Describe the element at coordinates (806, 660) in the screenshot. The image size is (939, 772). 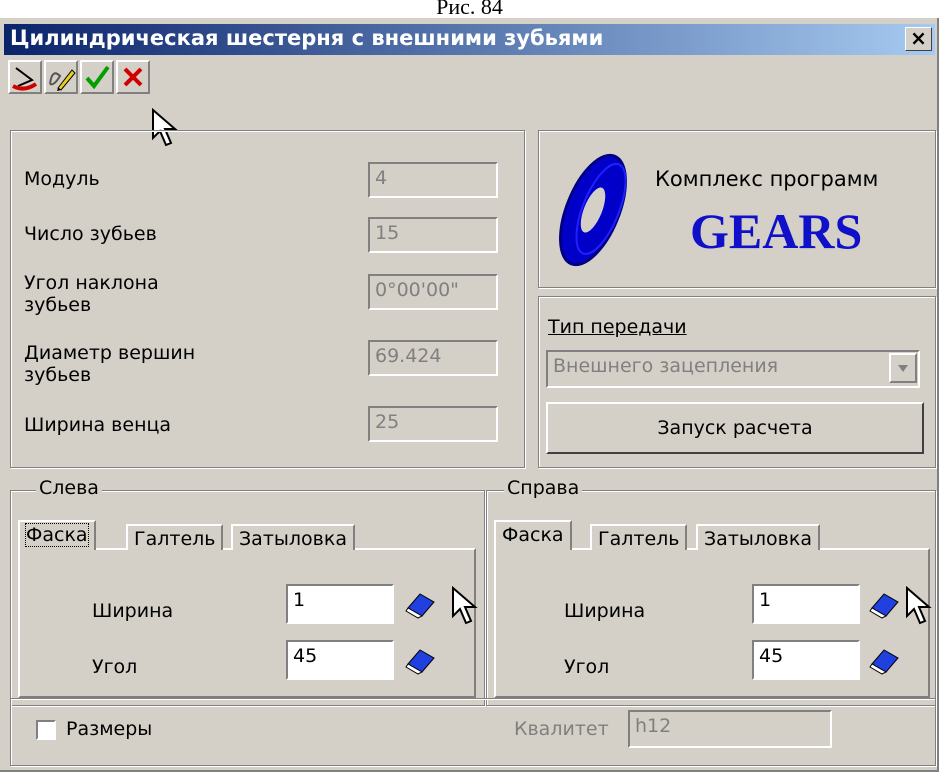
I see `right-angle-field: 45` at that location.